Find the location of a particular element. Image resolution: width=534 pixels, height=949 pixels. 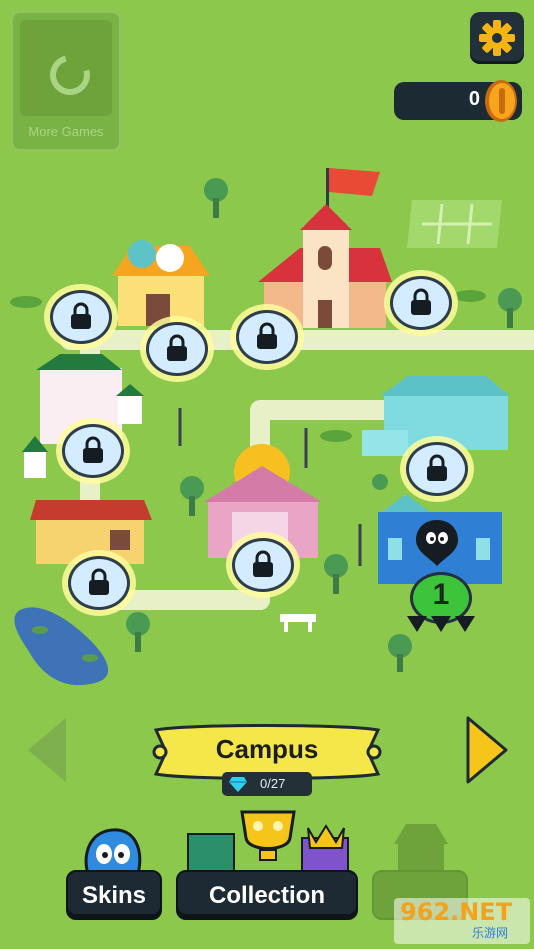

skins-button: Skins is located at coordinates (114, 895).